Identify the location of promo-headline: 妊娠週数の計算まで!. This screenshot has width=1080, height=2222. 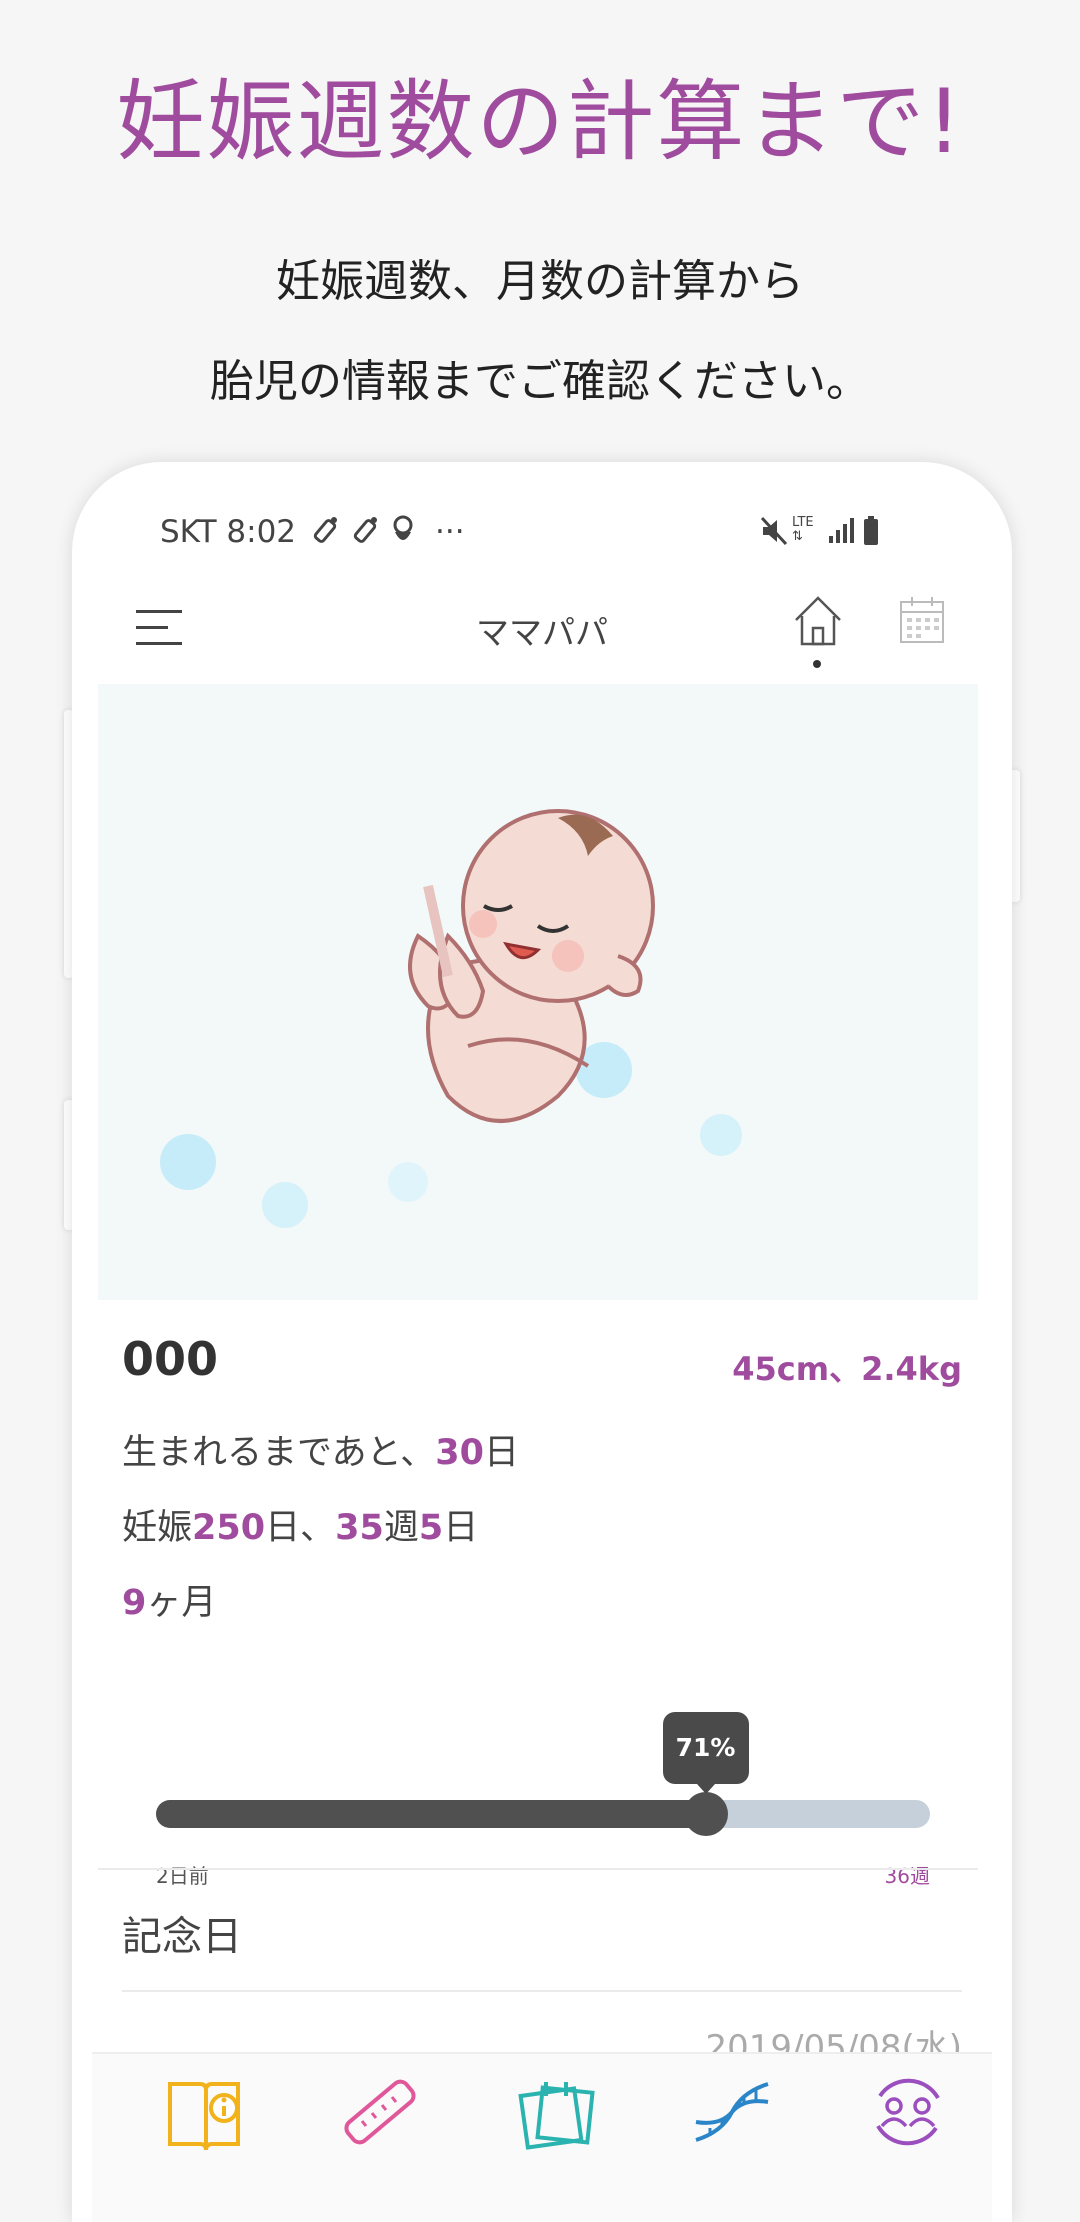
(540, 121).